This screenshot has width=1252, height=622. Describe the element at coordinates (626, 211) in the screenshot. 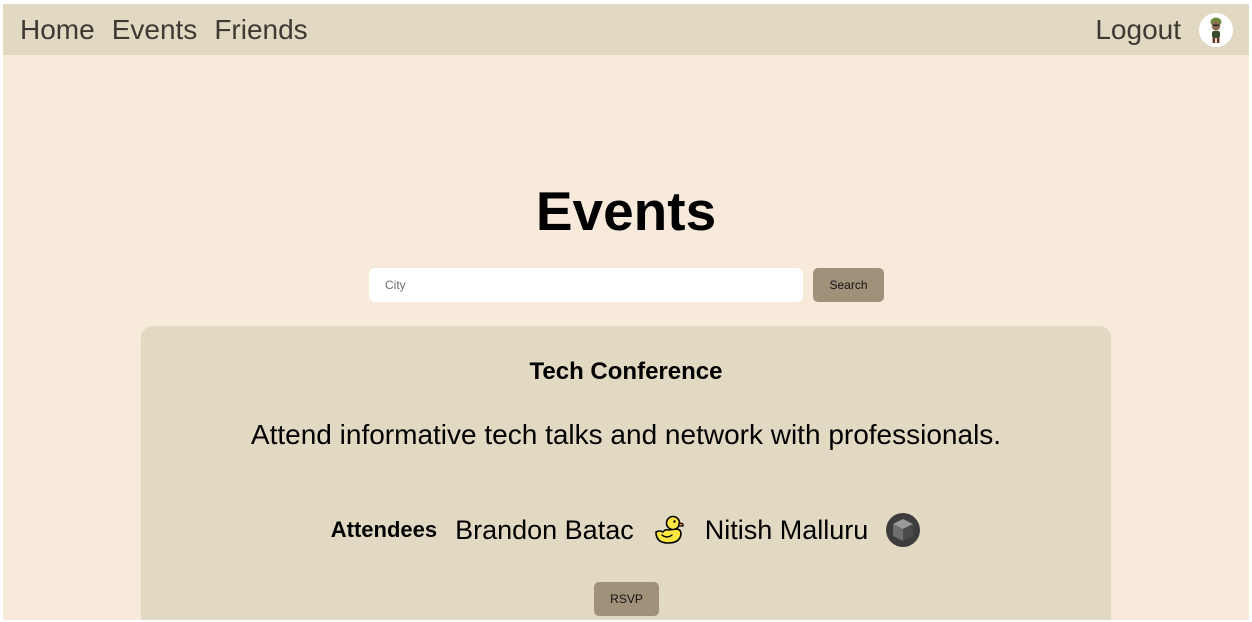

I see `page-title: Events` at that location.